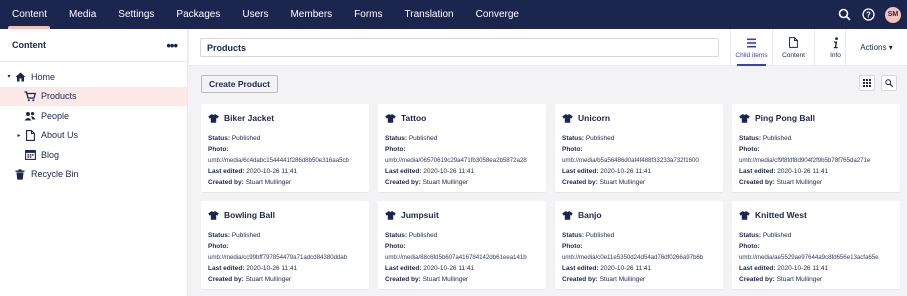 The height and width of the screenshot is (296, 907). Describe the element at coordinates (198, 14) in the screenshot. I see `nav-packages: Packages` at that location.